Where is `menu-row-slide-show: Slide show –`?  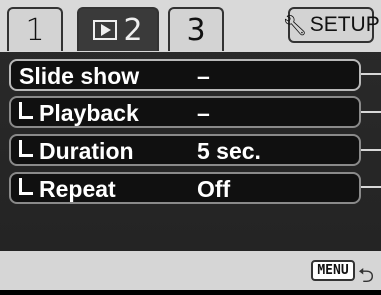
menu-row-slide-show: Slide show – is located at coordinates (185, 75).